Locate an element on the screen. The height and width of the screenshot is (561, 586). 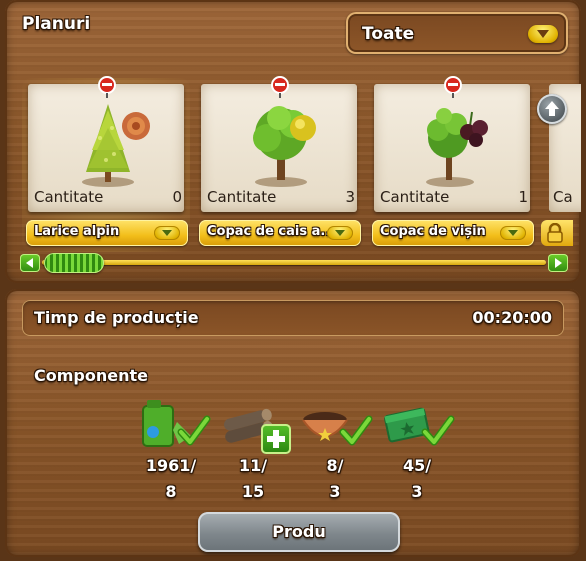
scroll-right-button is located at coordinates (558, 263).